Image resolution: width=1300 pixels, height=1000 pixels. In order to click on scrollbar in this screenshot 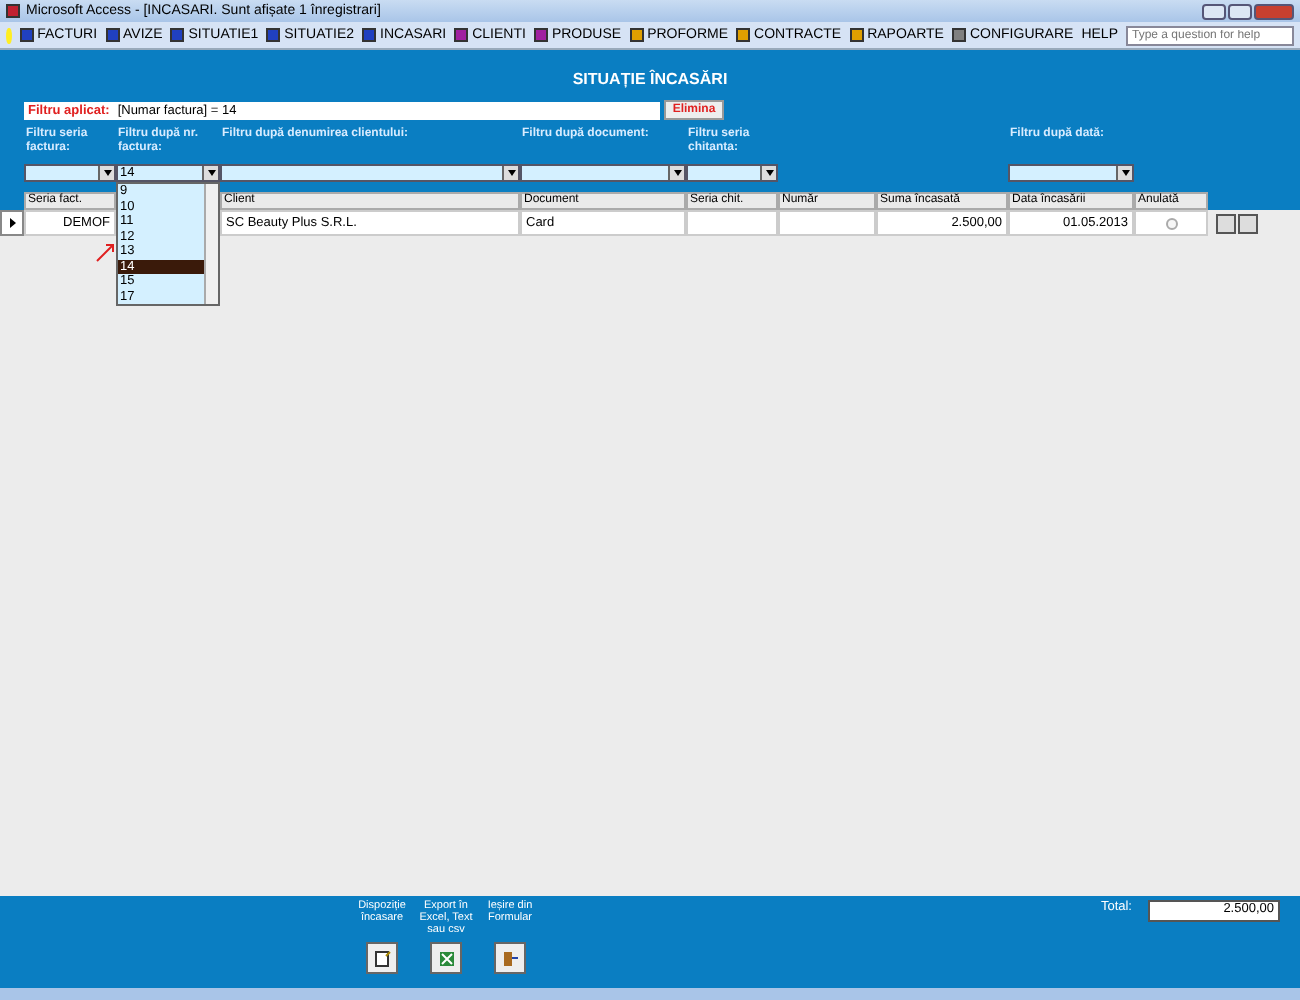, I will do `click(211, 244)`.